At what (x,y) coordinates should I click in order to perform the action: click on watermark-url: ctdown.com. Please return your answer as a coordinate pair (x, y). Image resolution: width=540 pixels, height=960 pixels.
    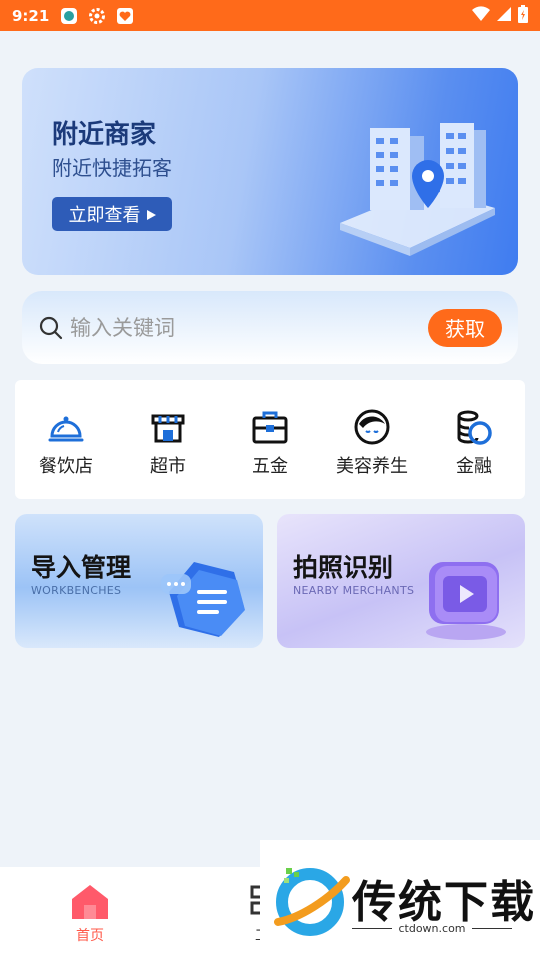
    Looking at the image, I should click on (432, 928).